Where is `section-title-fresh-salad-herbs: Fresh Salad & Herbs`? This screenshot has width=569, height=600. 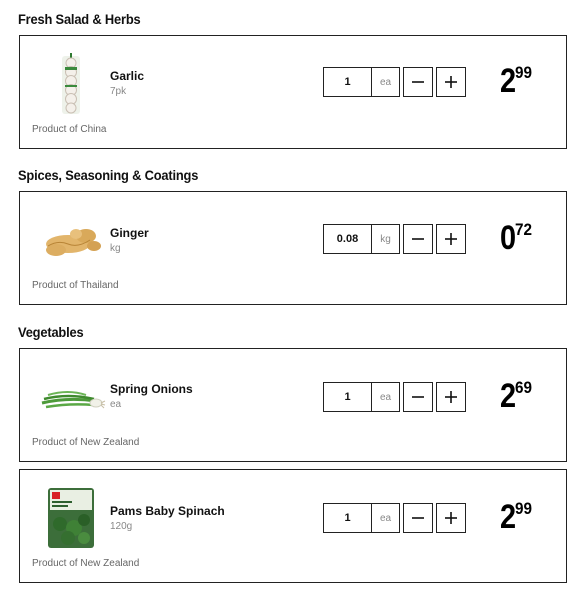 section-title-fresh-salad-herbs: Fresh Salad & Herbs is located at coordinates (79, 19).